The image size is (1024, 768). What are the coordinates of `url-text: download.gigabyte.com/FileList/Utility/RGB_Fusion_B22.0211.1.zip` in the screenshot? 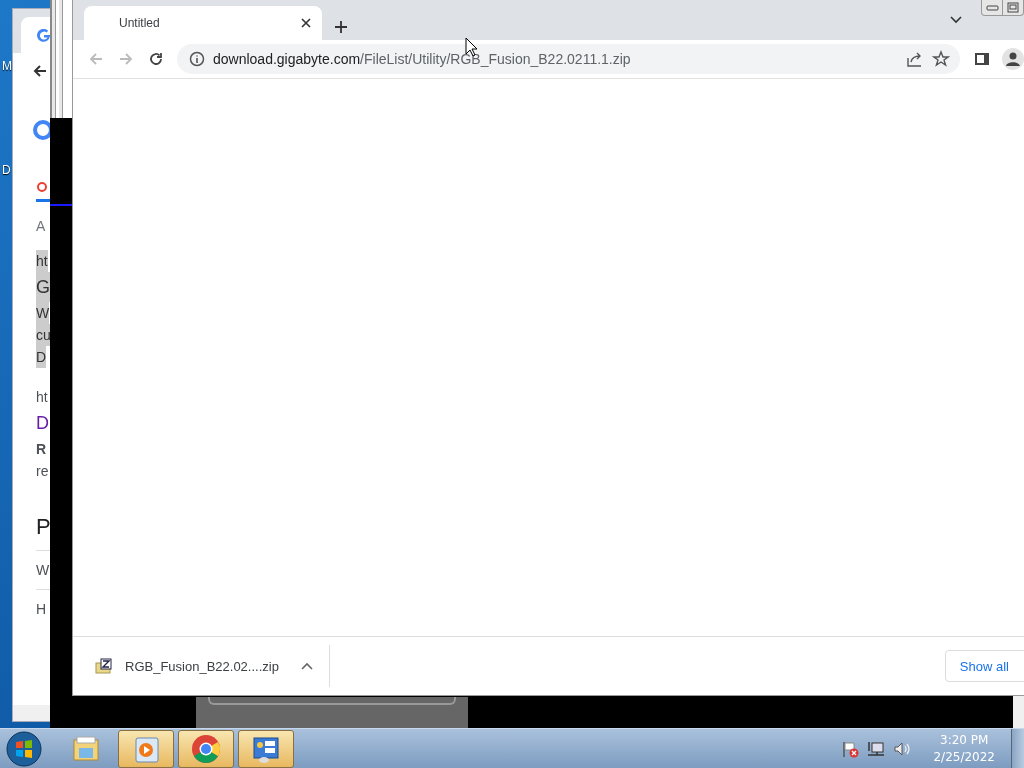 It's located at (422, 59).